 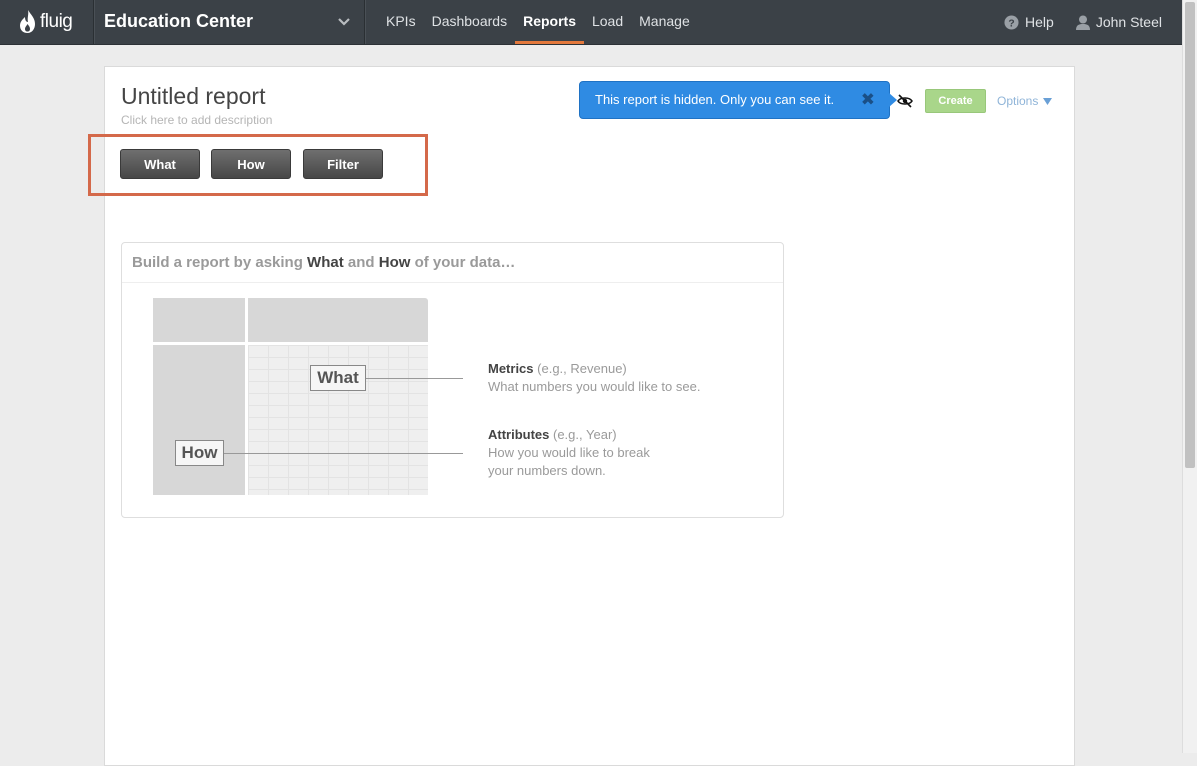 I want to click on how-button: How, so click(x=251, y=164).